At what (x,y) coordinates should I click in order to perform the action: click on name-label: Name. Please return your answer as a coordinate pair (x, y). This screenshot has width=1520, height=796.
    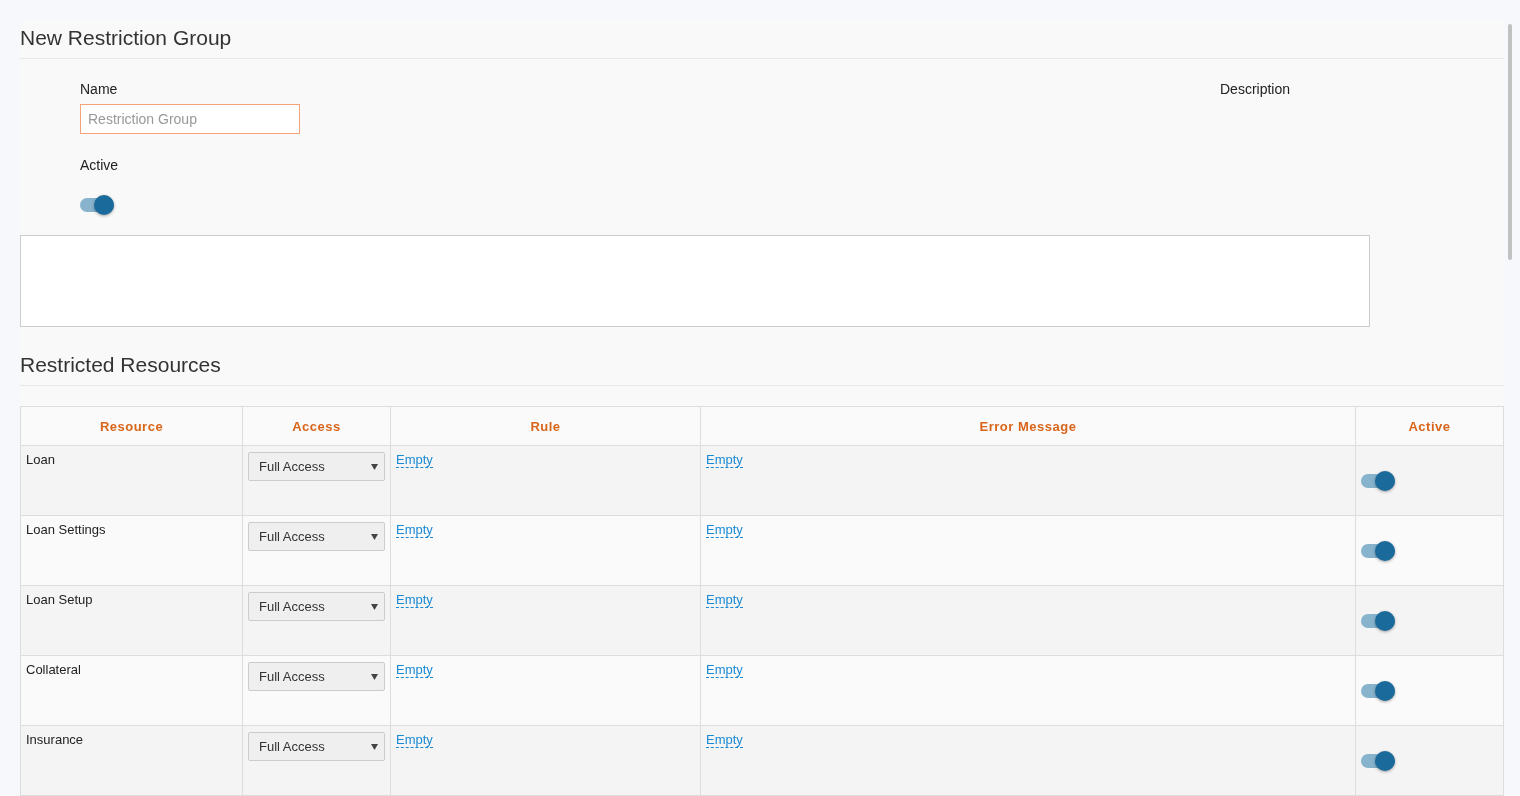
    Looking at the image, I should click on (99, 89).